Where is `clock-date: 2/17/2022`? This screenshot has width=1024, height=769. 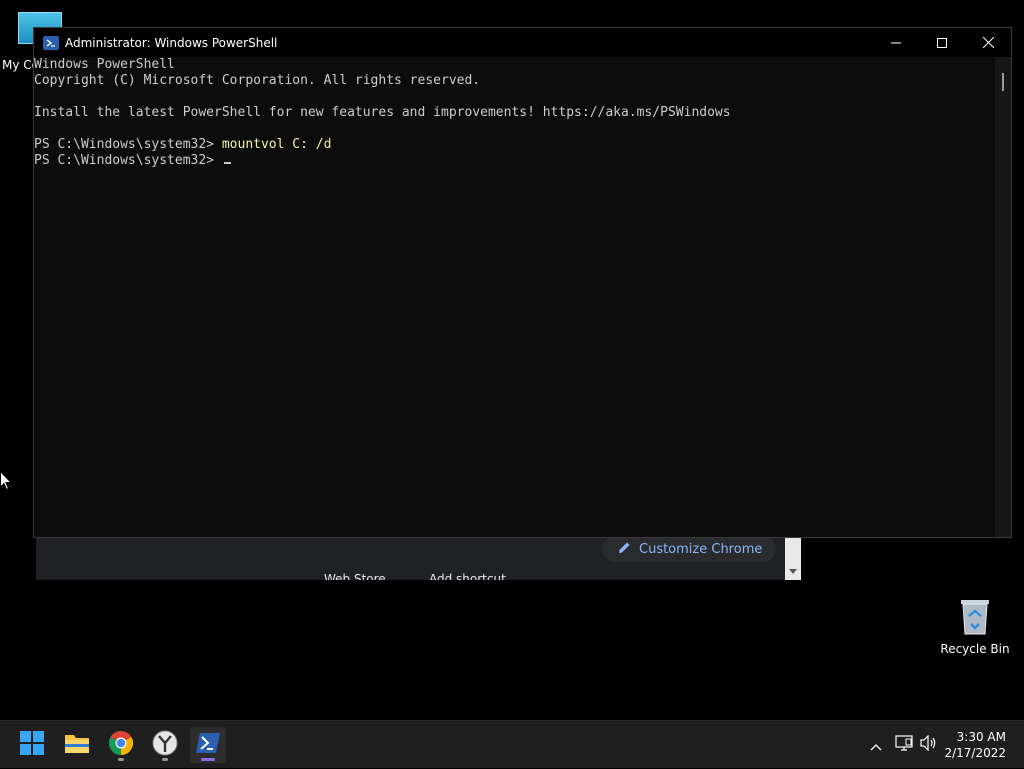
clock-date: 2/17/2022 is located at coordinates (975, 753).